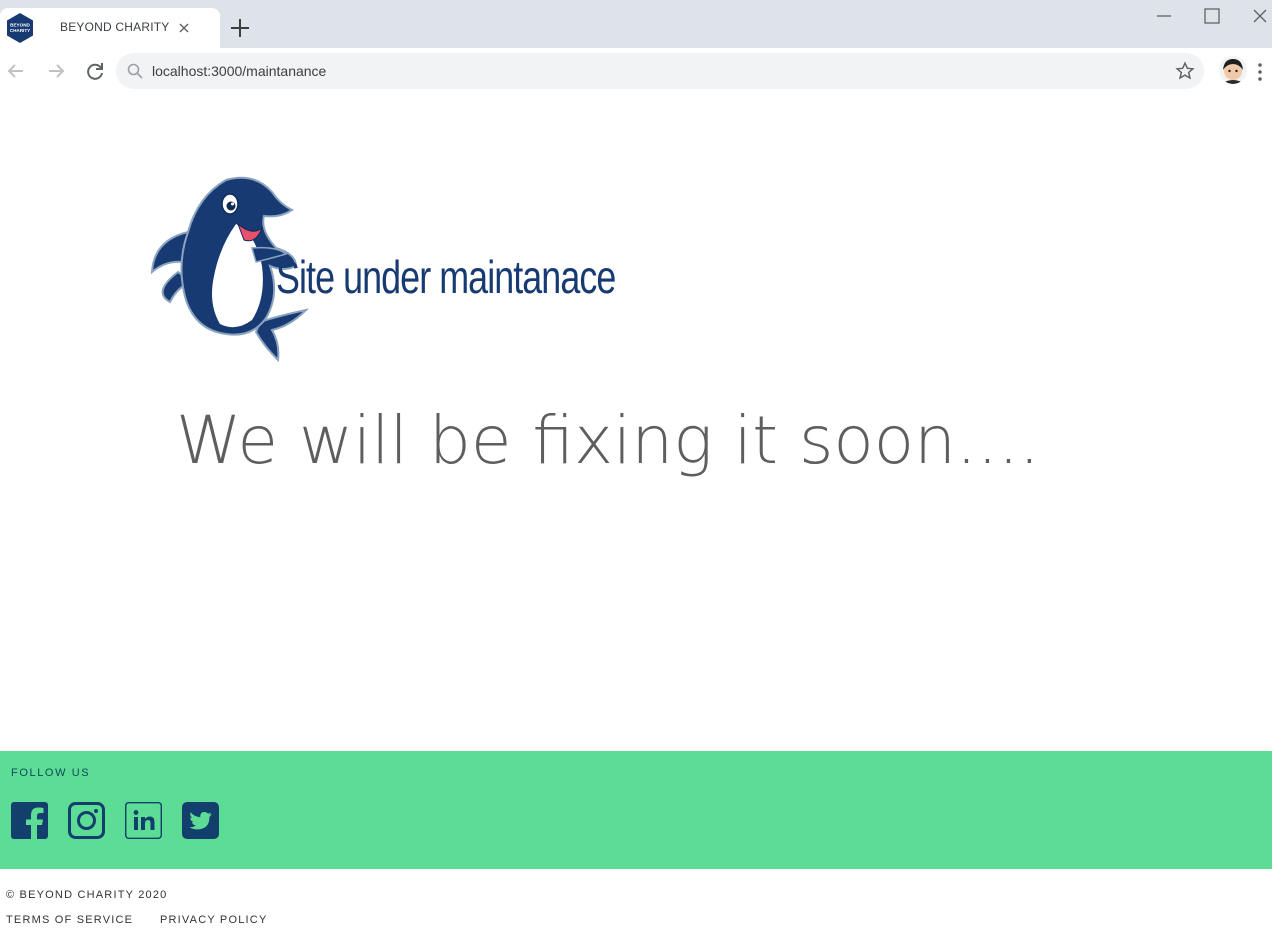  I want to click on beyond-charity-logo-icon: BEYOND CHARITY, so click(20, 28).